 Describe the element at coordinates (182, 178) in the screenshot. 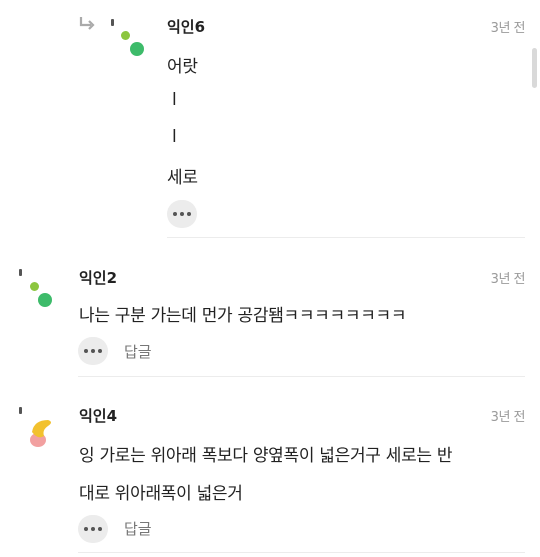

I see `comment-text-line: 세로` at that location.